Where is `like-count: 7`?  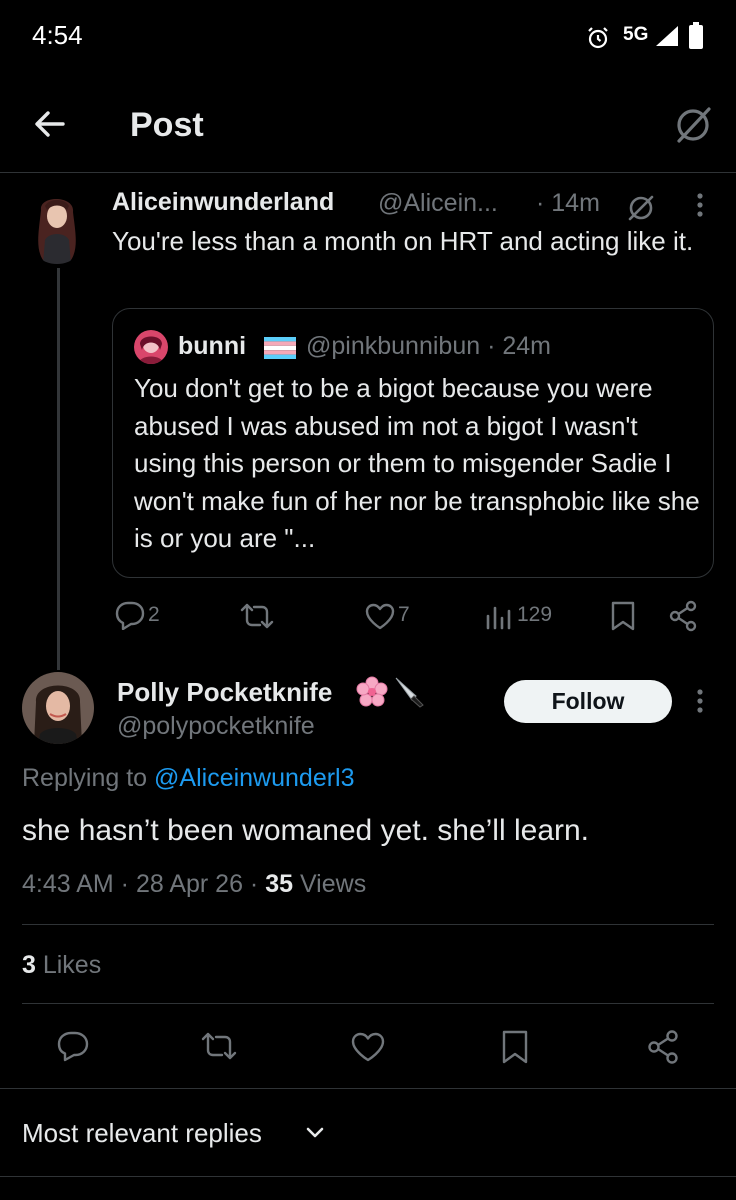 like-count: 7 is located at coordinates (404, 614).